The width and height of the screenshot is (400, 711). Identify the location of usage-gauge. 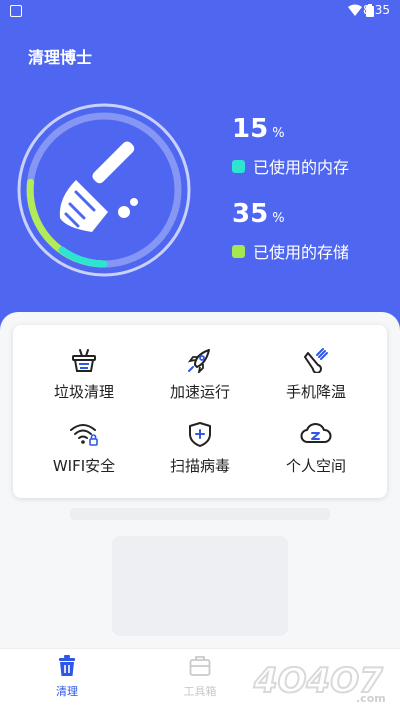
(104, 190).